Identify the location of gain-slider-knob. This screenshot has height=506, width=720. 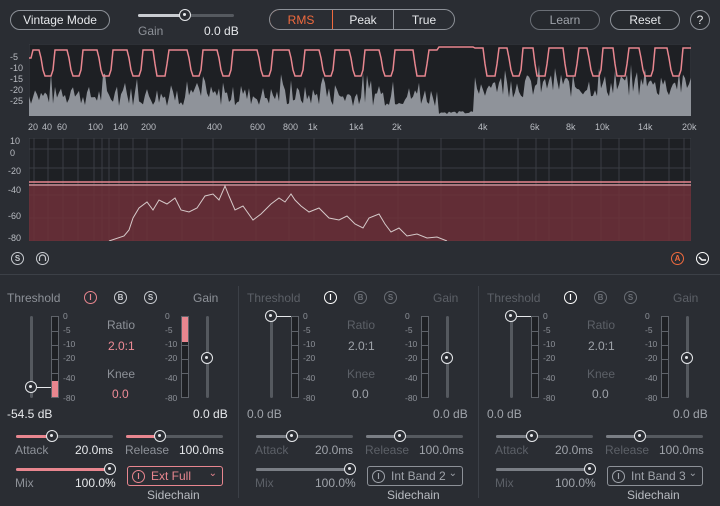
(185, 15).